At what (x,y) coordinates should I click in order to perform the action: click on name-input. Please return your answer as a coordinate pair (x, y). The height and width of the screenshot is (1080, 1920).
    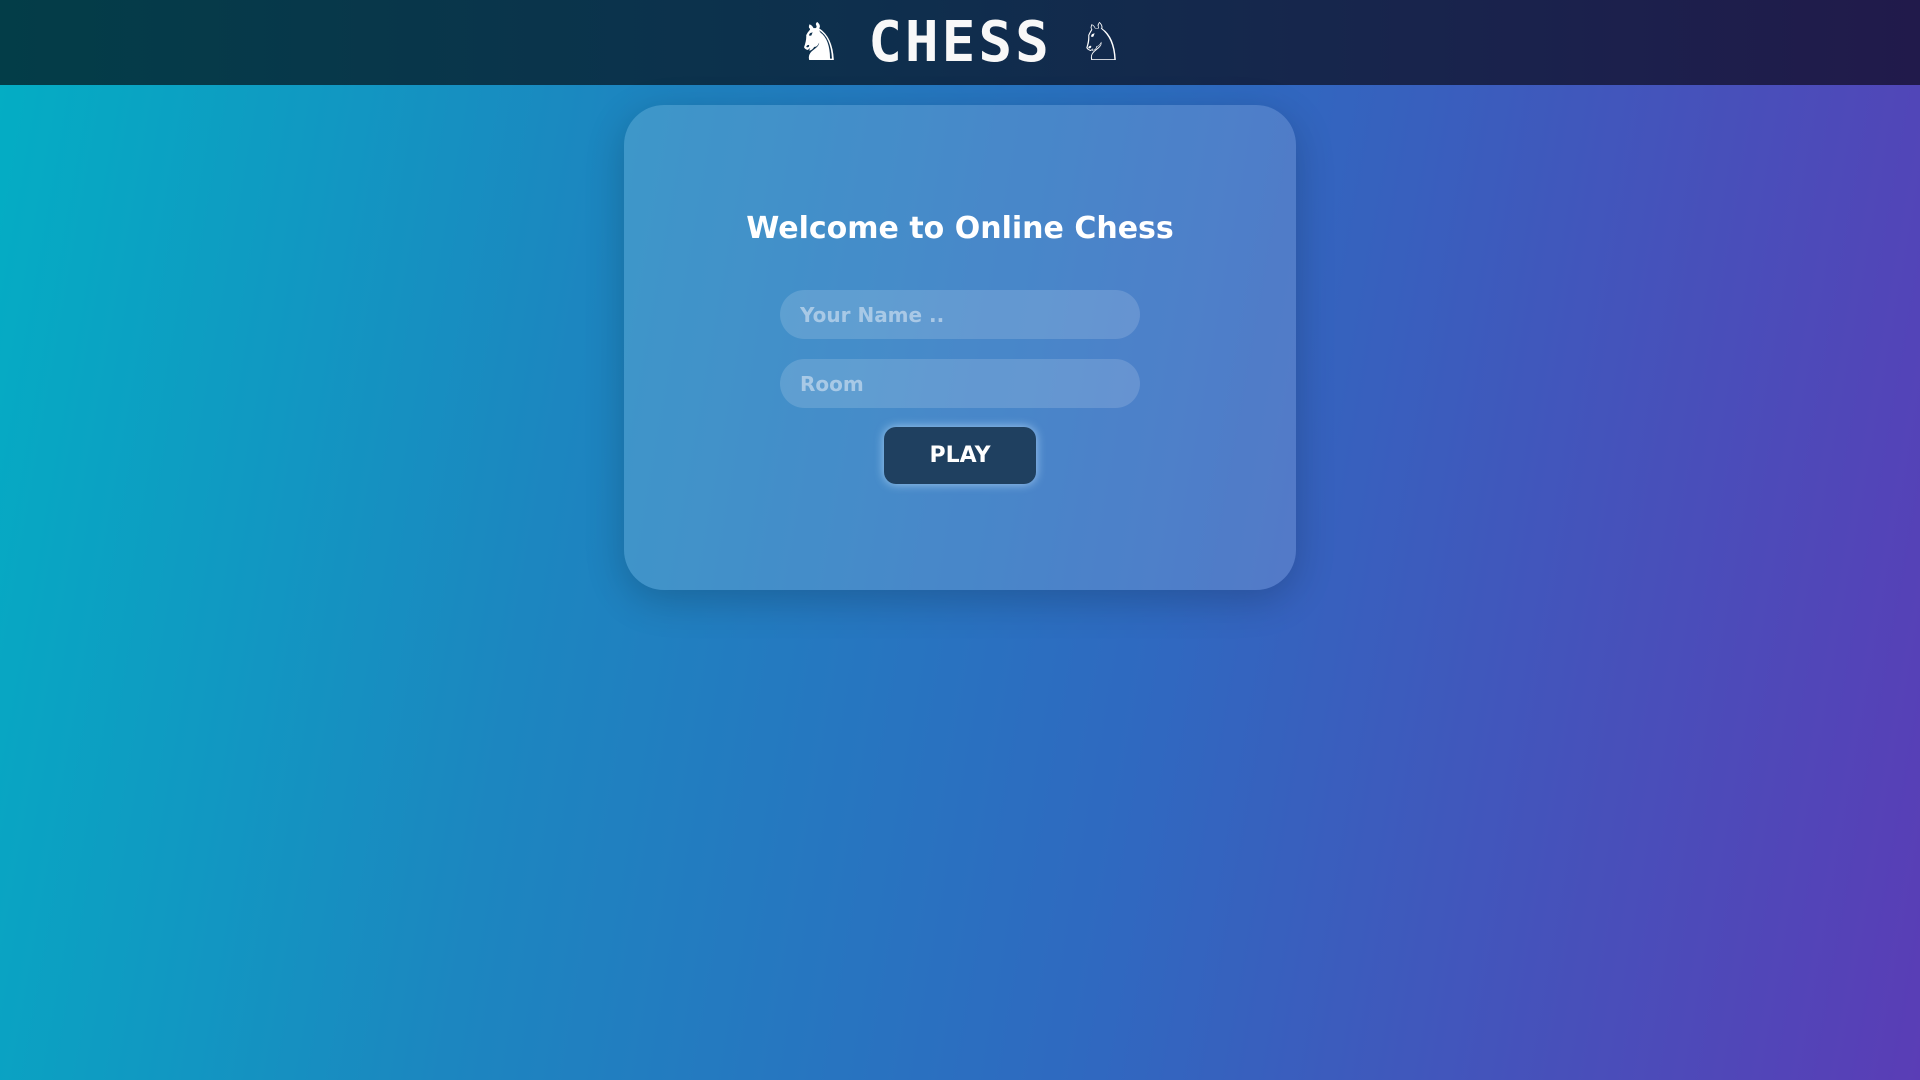
    Looking at the image, I should click on (960, 314).